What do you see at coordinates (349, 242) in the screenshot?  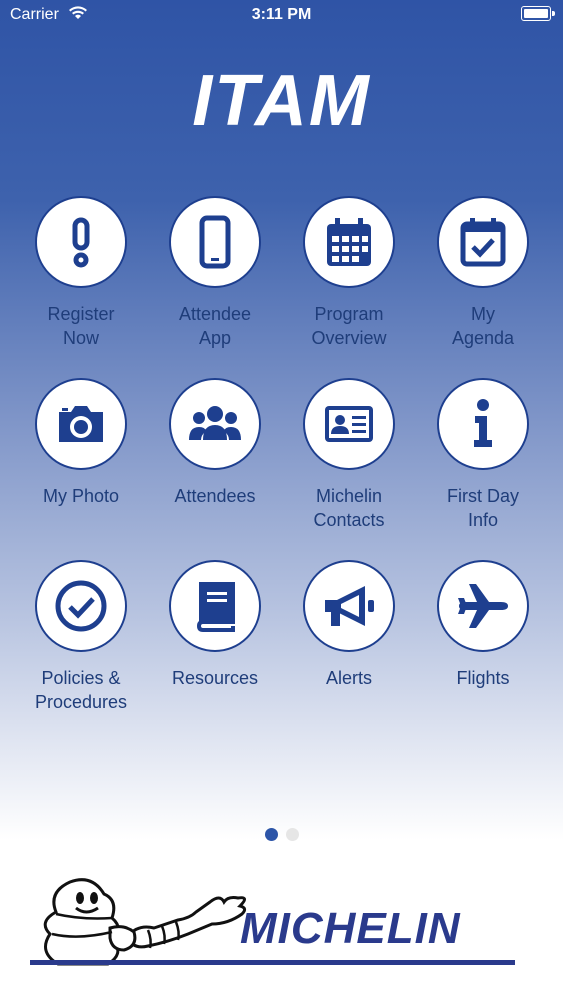 I see `calendar-icon` at bounding box center [349, 242].